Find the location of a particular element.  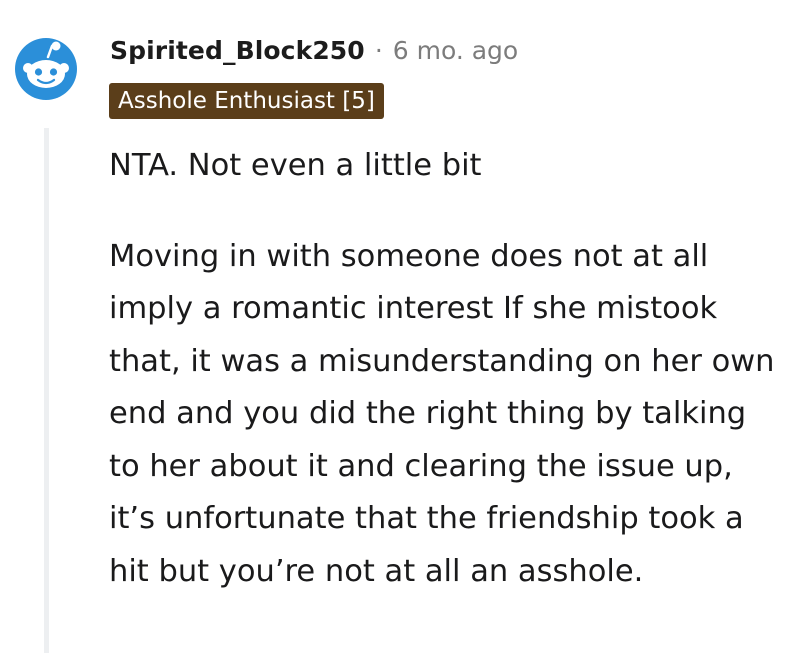

thread-line is located at coordinates (46, 390).